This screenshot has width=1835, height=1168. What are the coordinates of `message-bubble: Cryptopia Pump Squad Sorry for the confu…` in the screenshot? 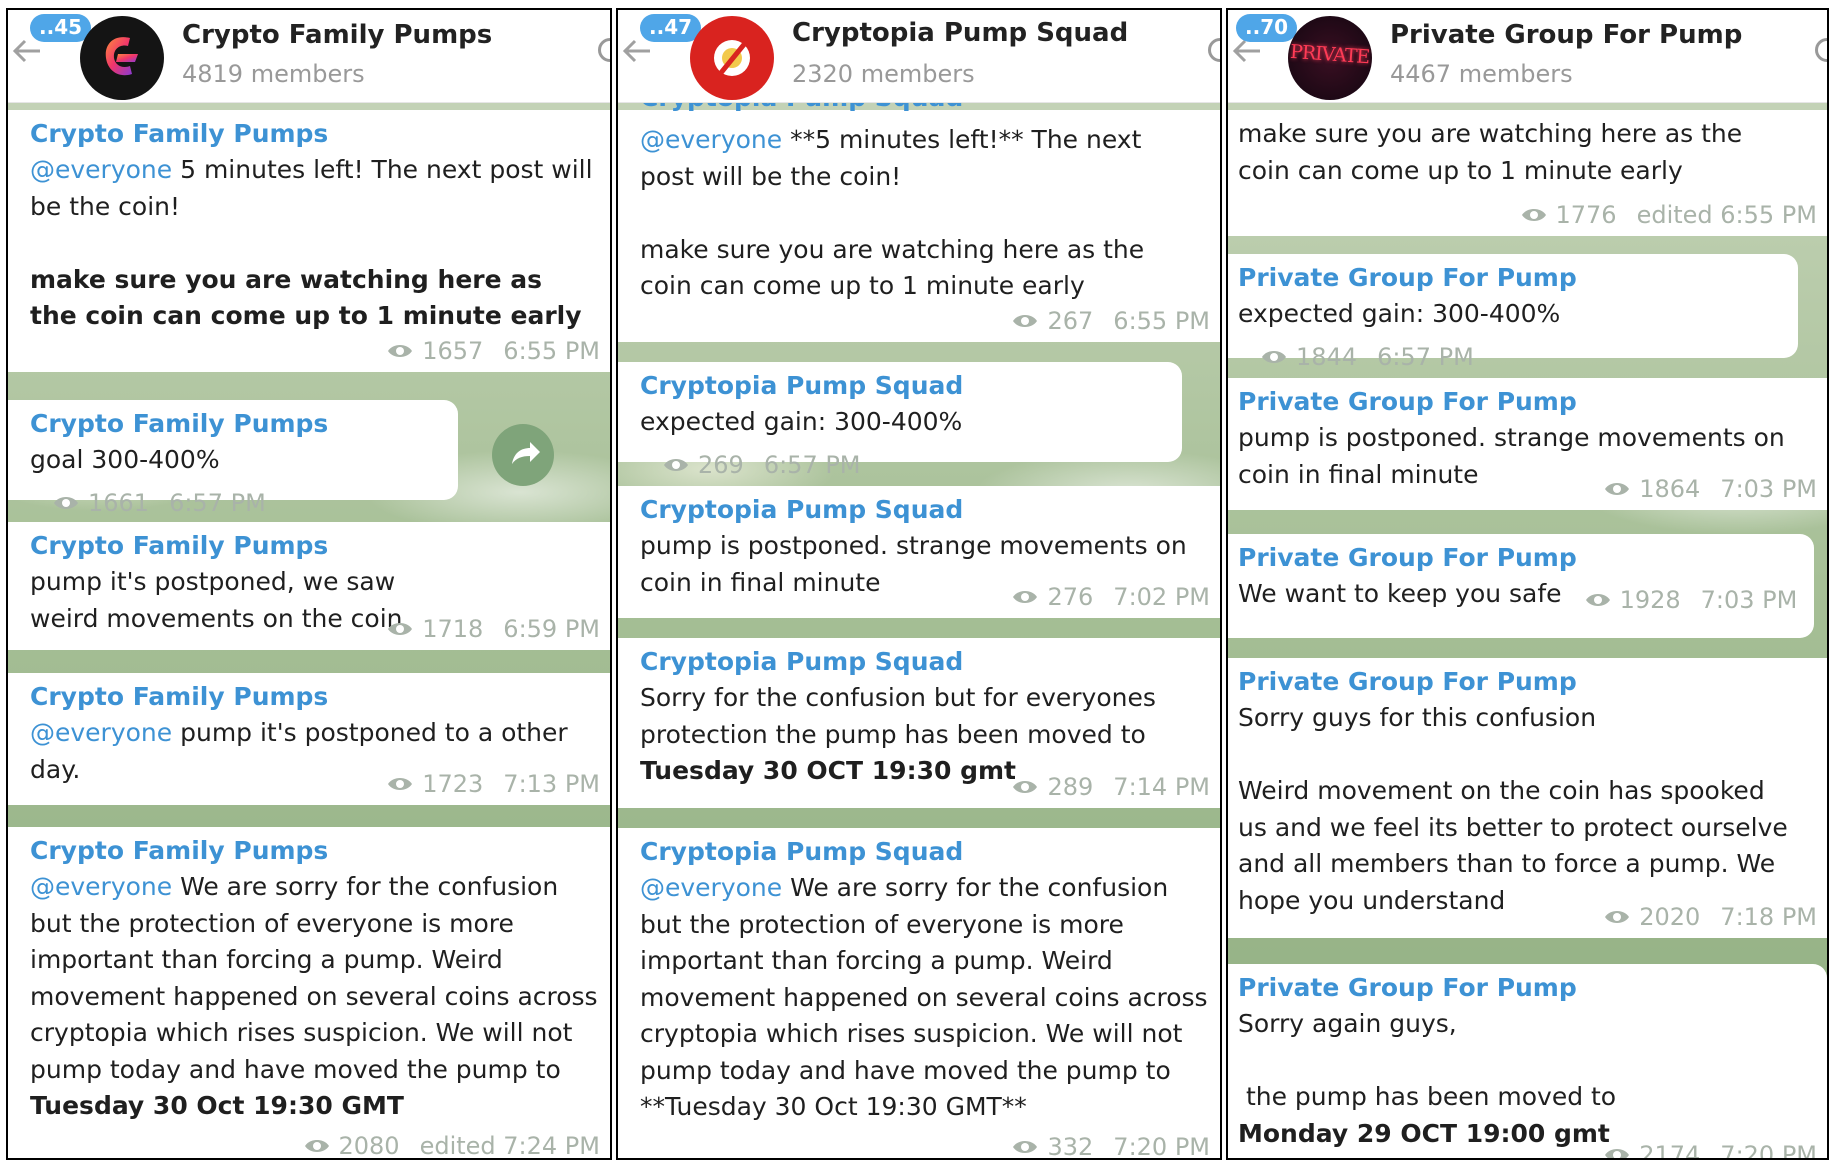 It's located at (919, 723).